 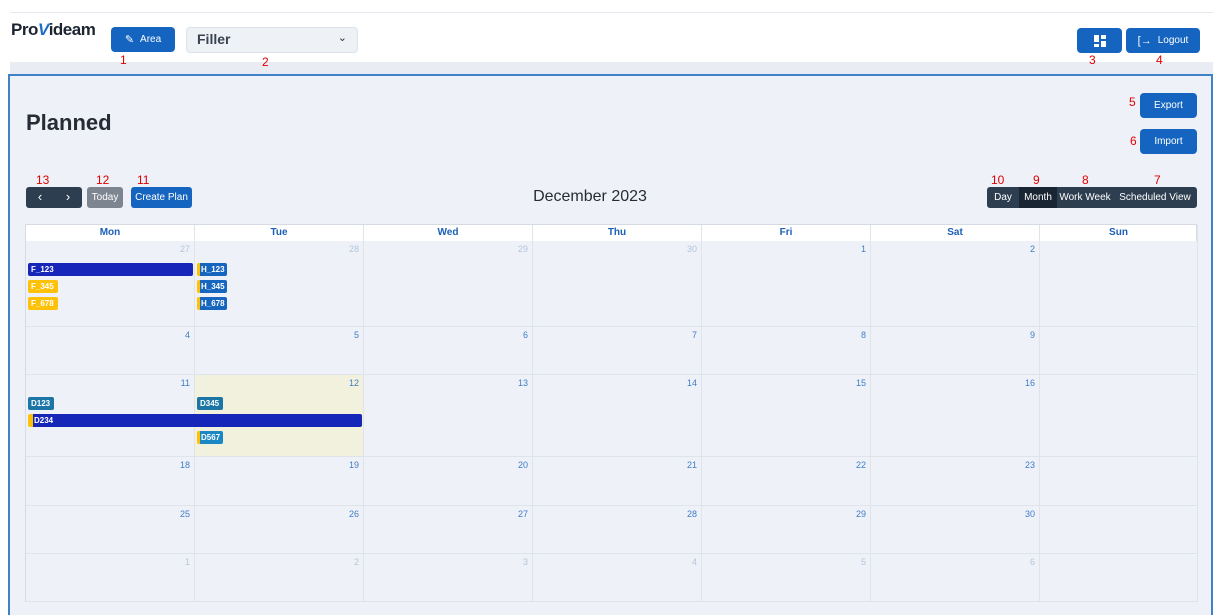 What do you see at coordinates (110, 269) in the screenshot?
I see `calendar-event-f_123: F_123` at bounding box center [110, 269].